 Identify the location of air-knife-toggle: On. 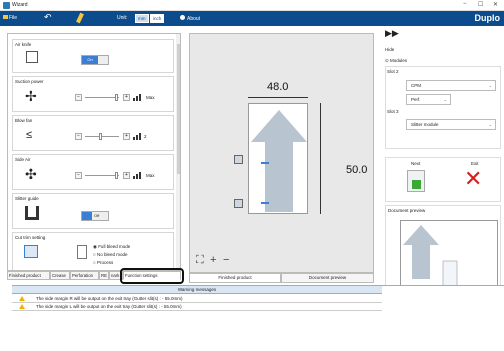
(95, 60).